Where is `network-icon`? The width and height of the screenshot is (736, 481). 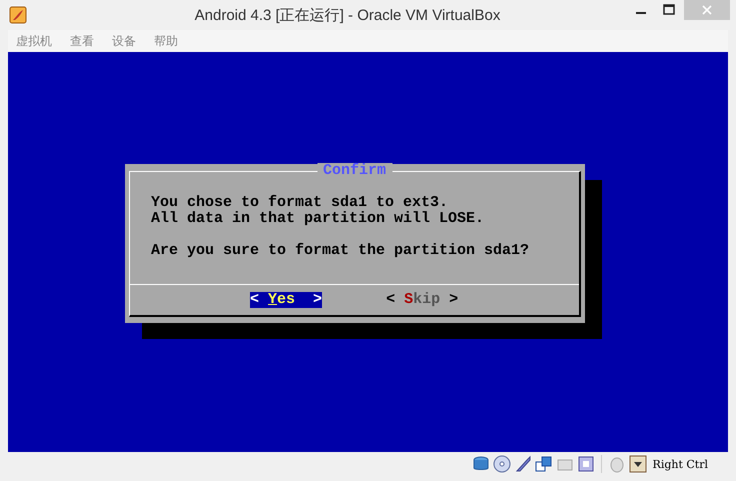
network-icon is located at coordinates (543, 464).